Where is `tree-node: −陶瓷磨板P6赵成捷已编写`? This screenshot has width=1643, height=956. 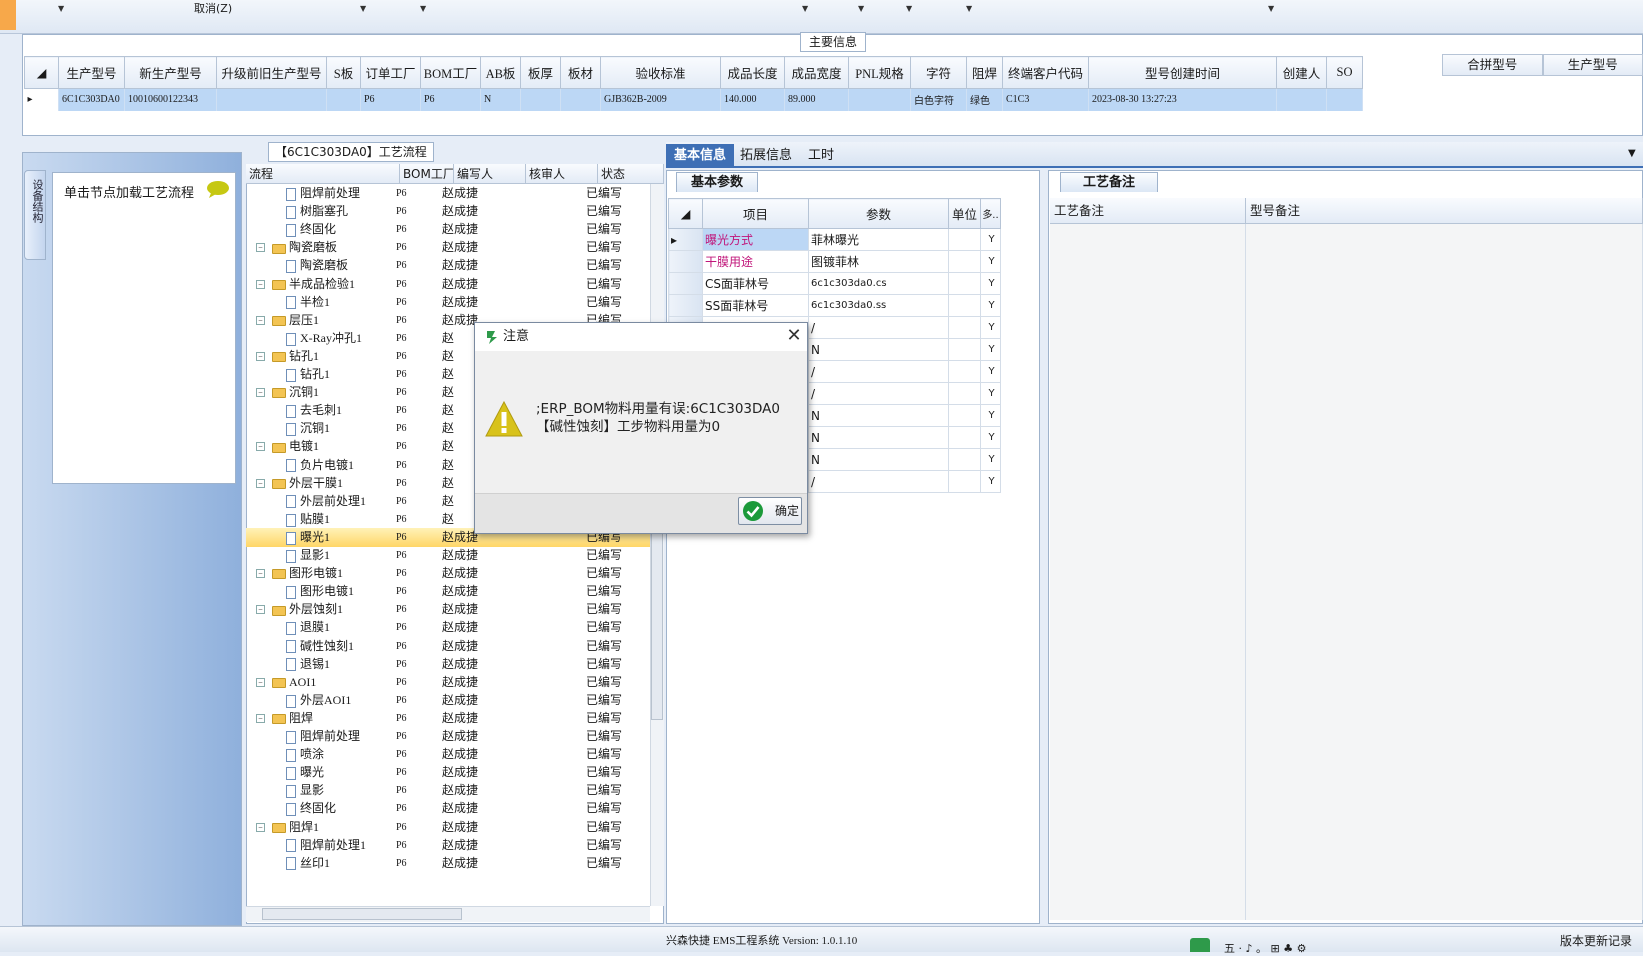
tree-node: −陶瓷磨板P6赵成捷已编写 is located at coordinates (448, 247).